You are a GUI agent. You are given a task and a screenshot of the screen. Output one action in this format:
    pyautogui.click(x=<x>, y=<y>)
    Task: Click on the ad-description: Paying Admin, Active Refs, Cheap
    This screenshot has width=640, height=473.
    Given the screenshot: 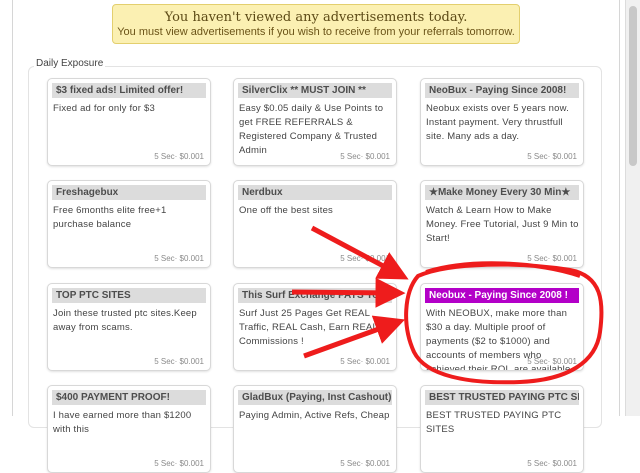 What is the action you would take?
    pyautogui.click(x=314, y=415)
    